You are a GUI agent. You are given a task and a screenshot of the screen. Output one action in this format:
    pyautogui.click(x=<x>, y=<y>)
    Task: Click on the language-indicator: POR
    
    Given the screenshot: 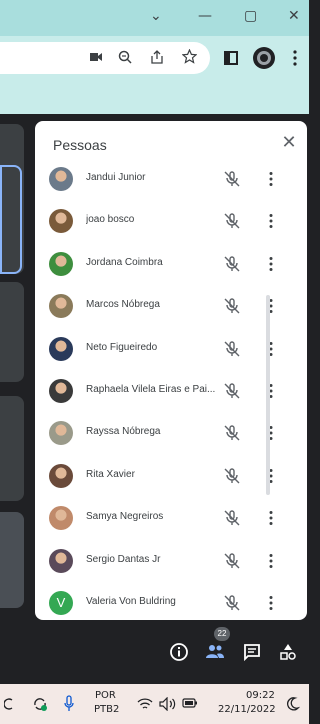 What is the action you would take?
    pyautogui.click(x=105, y=695)
    